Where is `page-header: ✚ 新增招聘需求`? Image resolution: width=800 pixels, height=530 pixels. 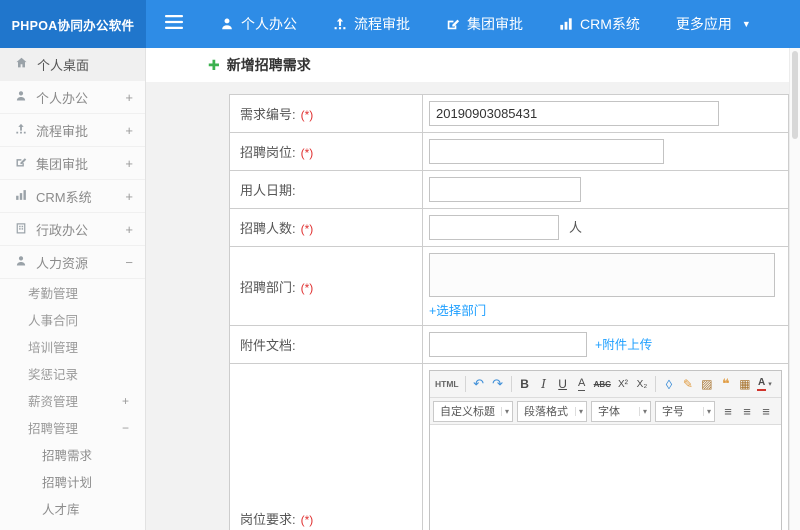 page-header: ✚ 新增招聘需求 is located at coordinates (473, 65).